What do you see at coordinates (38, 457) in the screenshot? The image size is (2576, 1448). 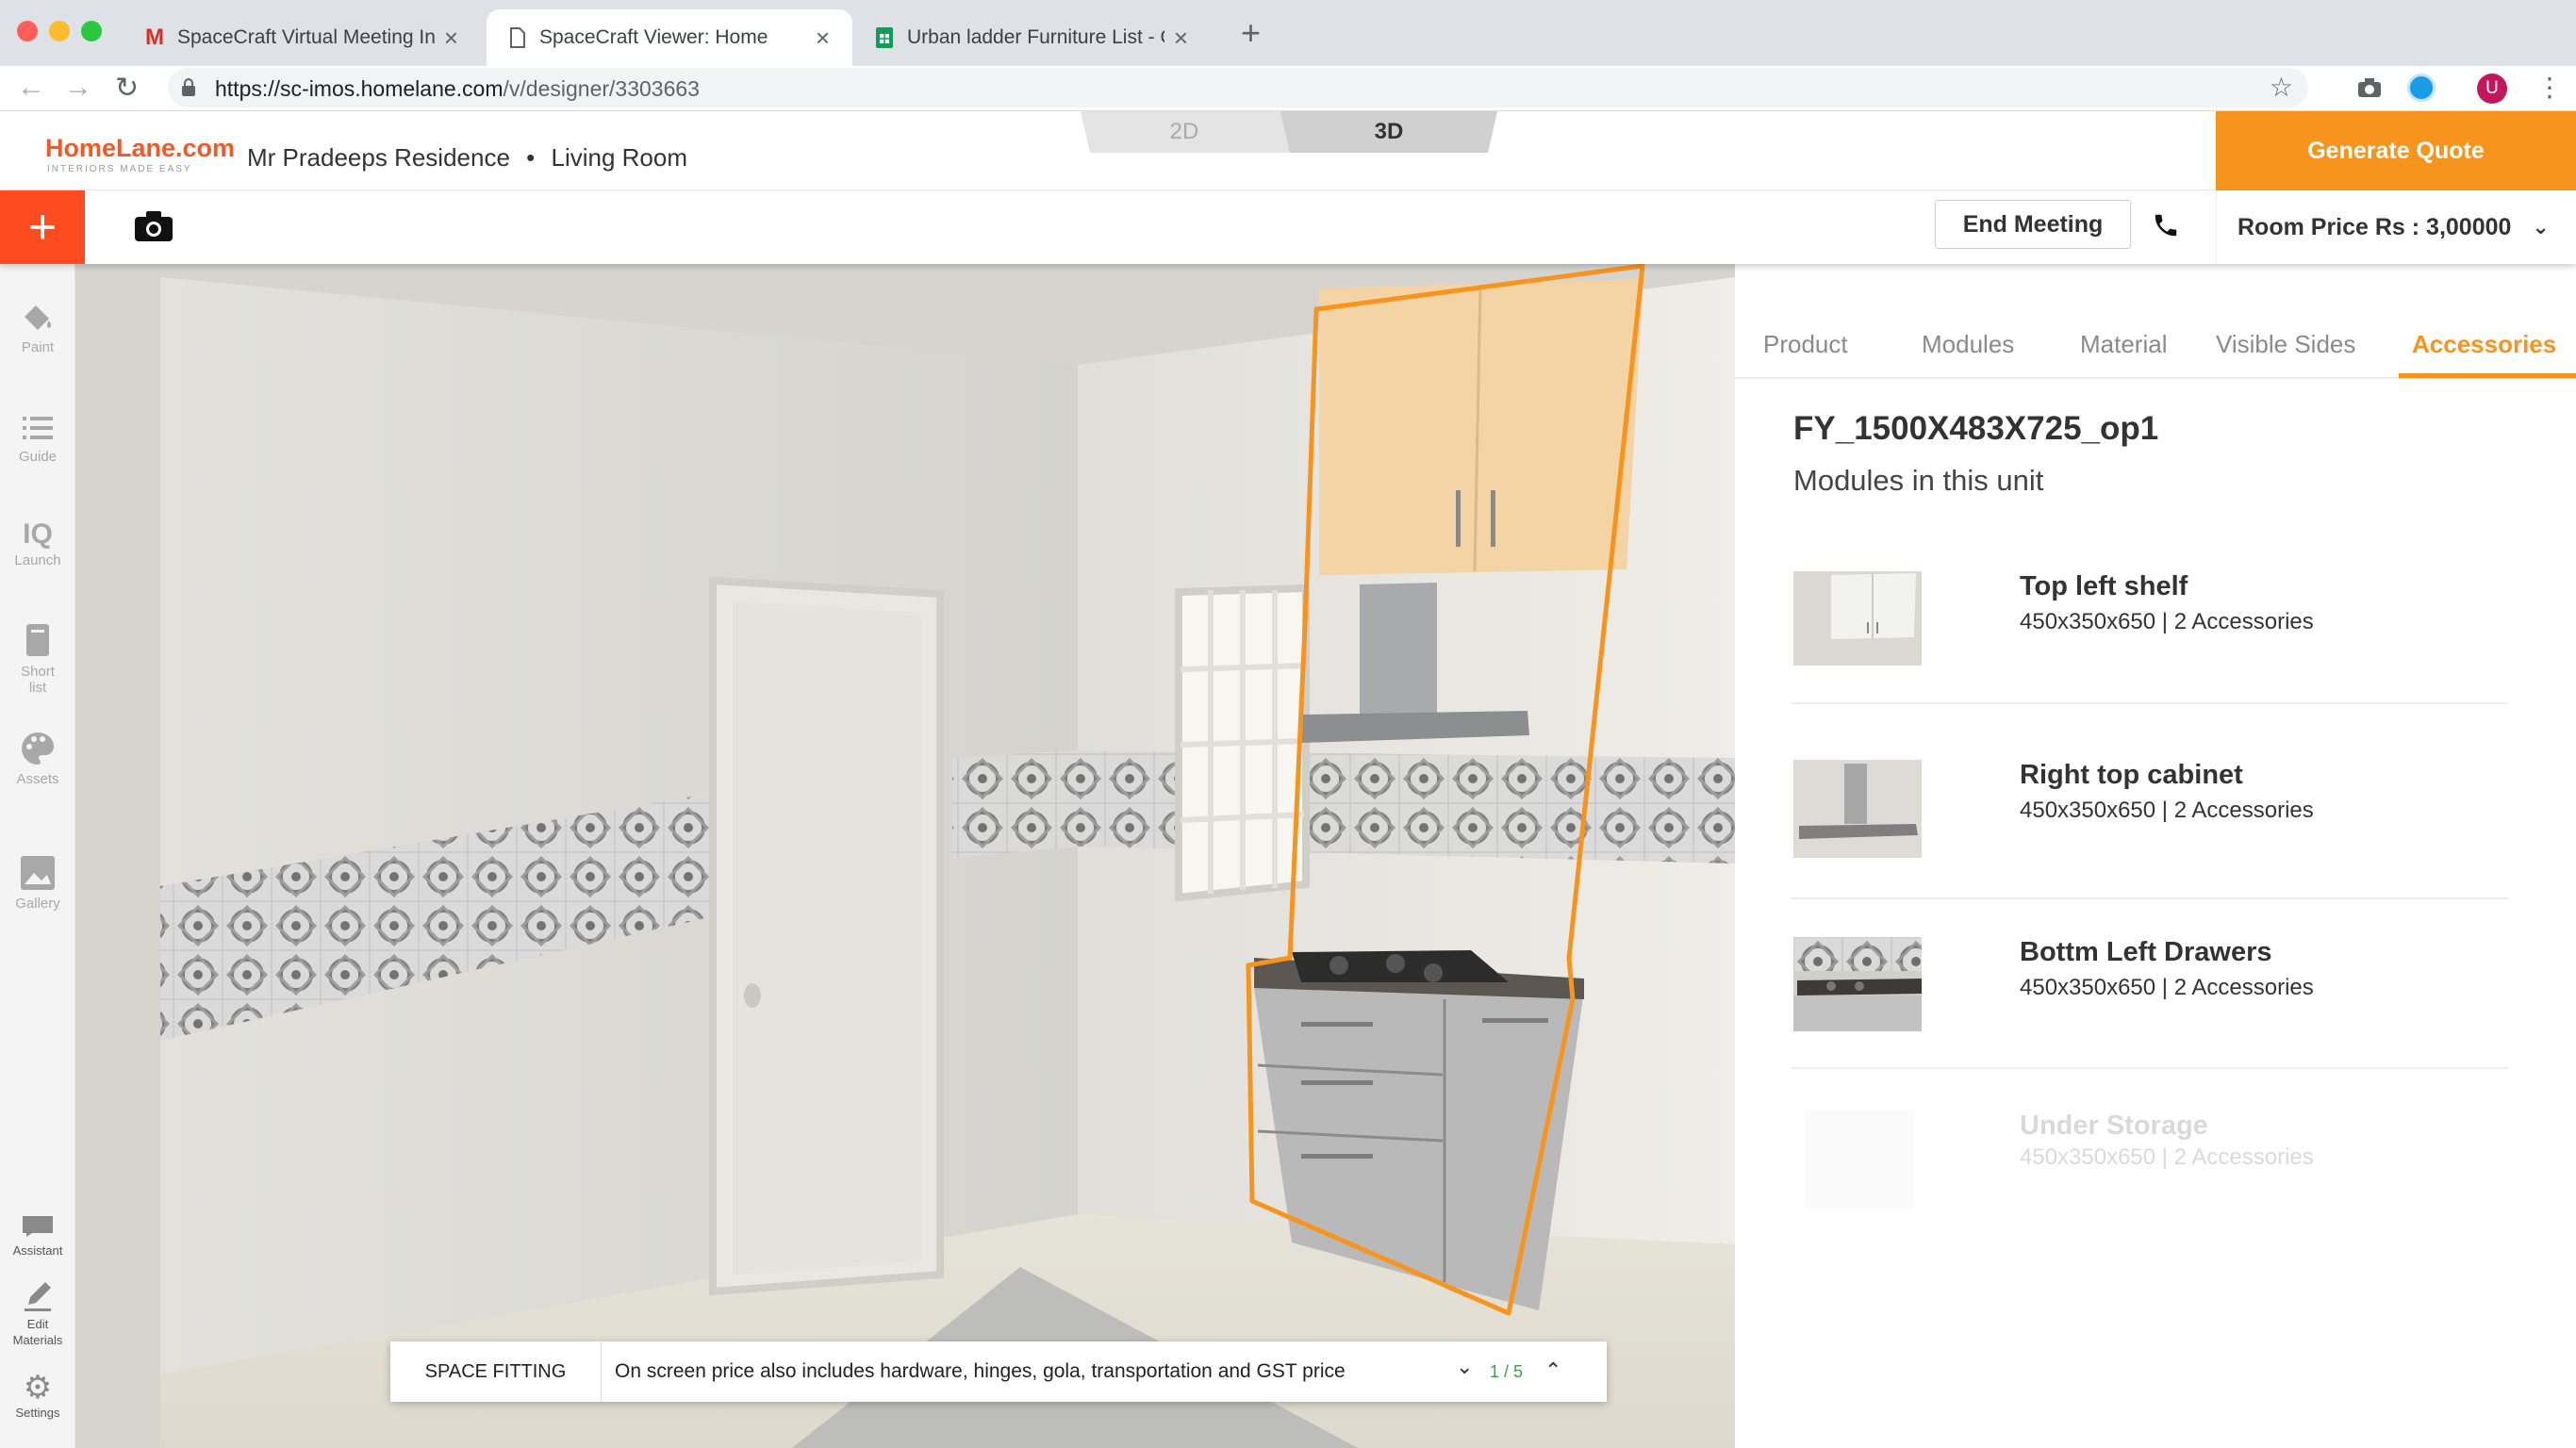 I see `rail-label: Guide` at bounding box center [38, 457].